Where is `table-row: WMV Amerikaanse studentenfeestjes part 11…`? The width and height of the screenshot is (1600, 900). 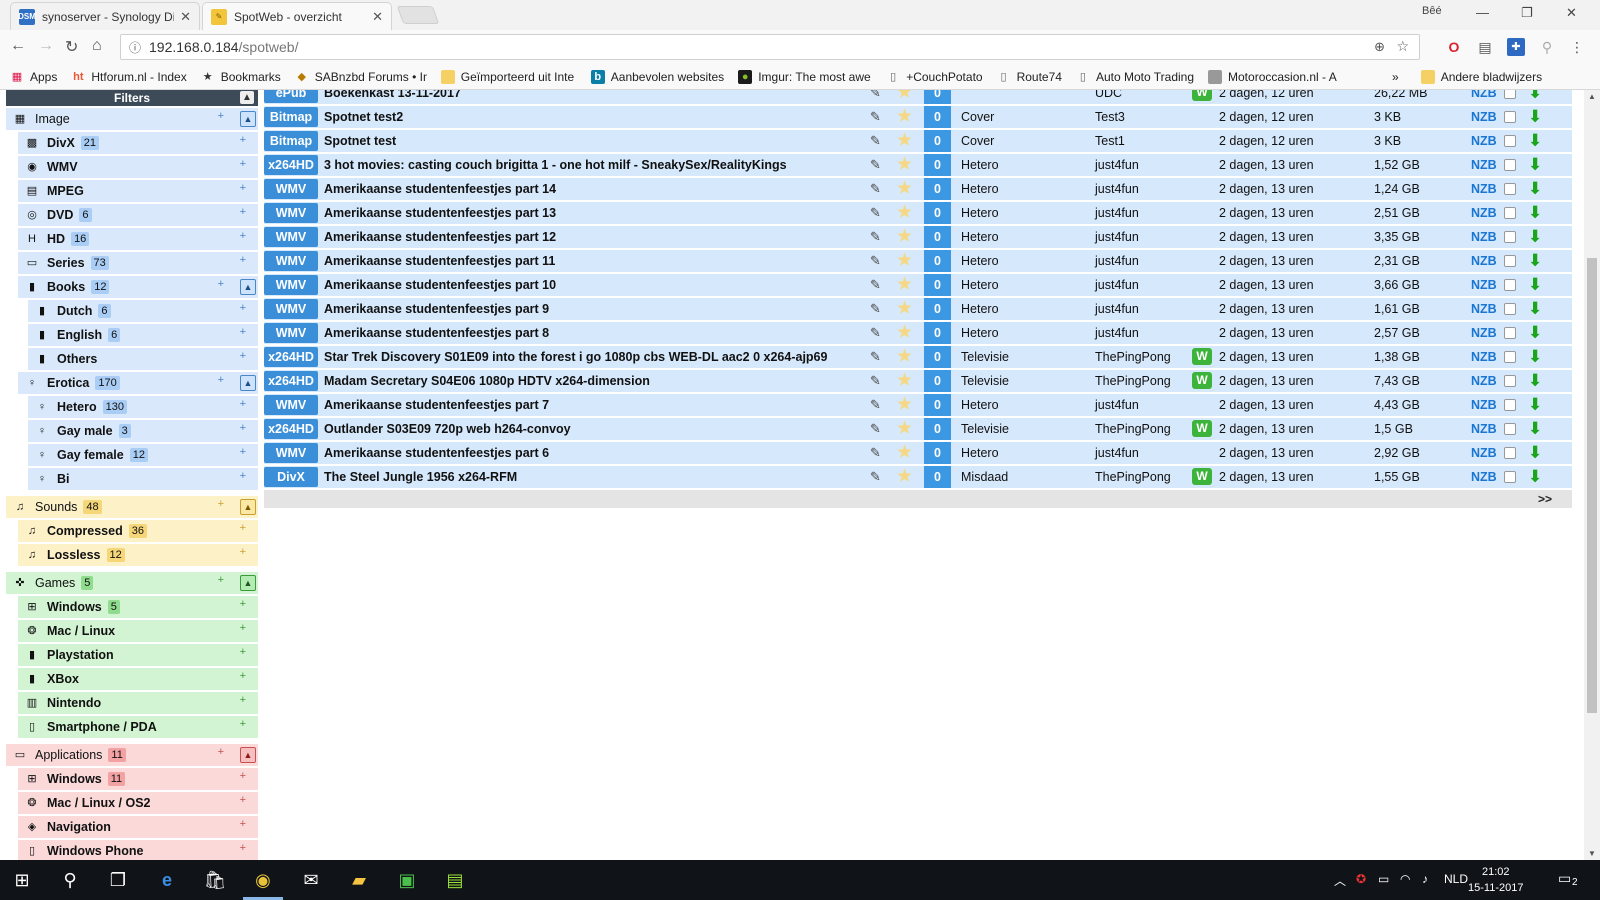
table-row: WMV Amerikaanse studentenfeestjes part 11… is located at coordinates (918, 261).